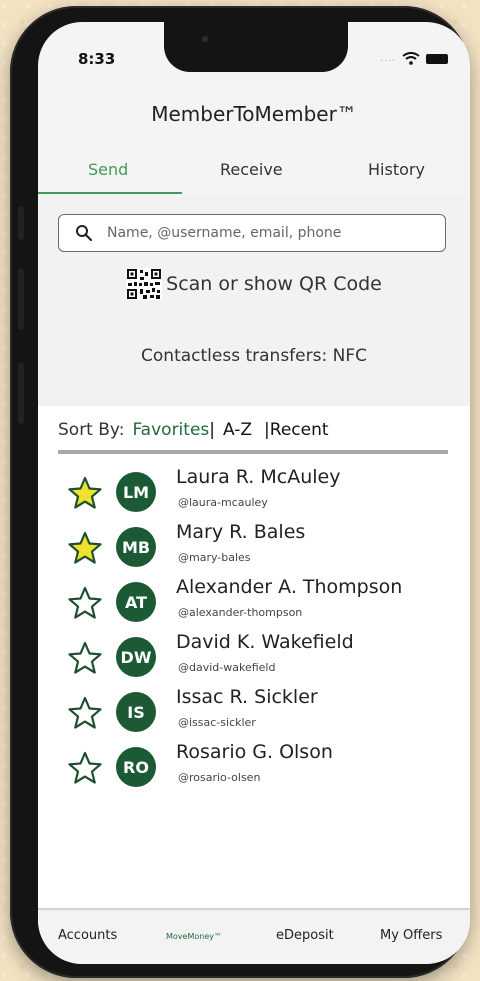 Image resolution: width=480 pixels, height=981 pixels. I want to click on bottom-nav: Accounts MoveMoney™ eDeposit My Offers, so click(254, 936).